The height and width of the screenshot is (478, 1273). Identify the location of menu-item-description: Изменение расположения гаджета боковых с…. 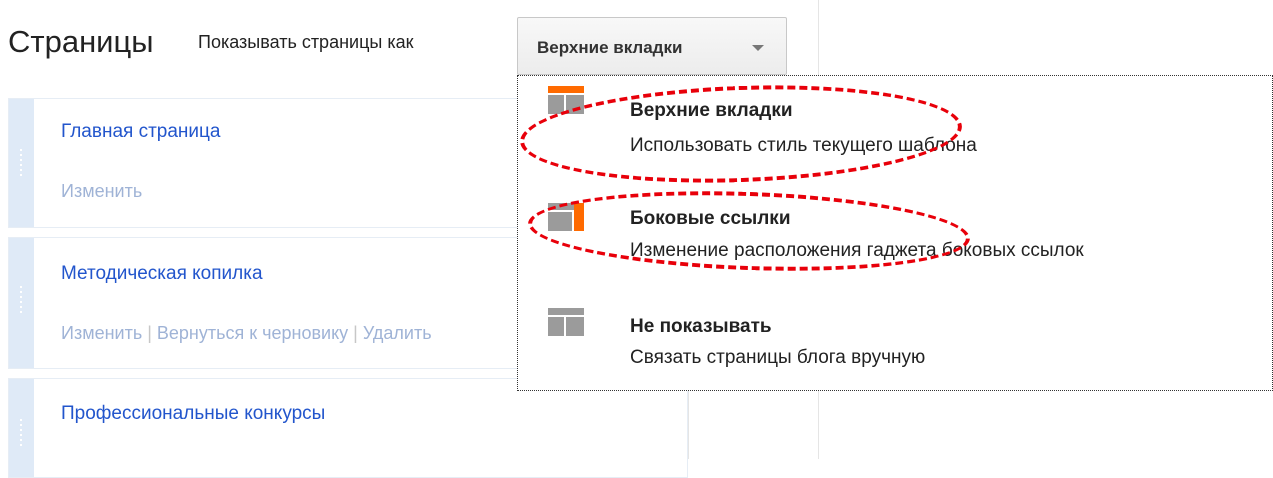
(857, 250).